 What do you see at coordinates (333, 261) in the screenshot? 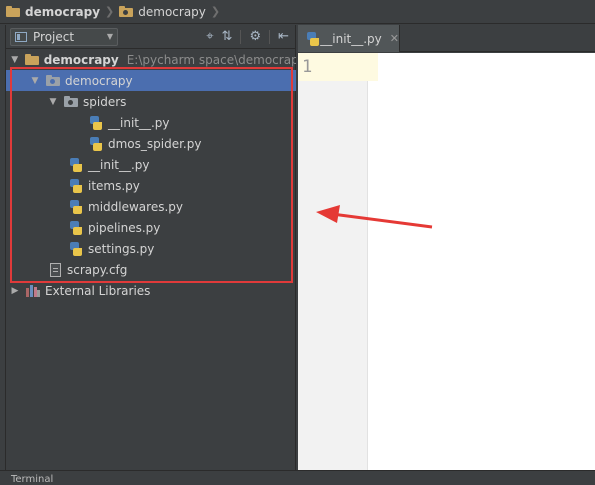
I see `line-gutter` at bounding box center [333, 261].